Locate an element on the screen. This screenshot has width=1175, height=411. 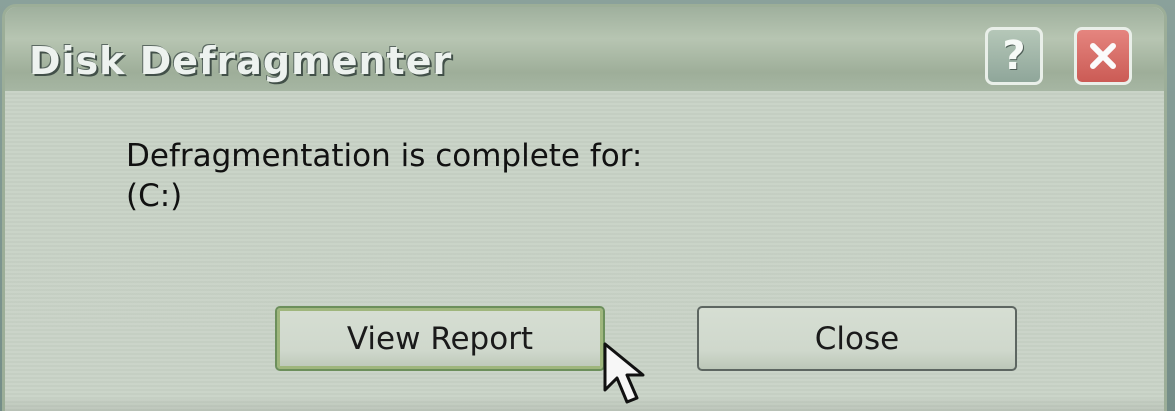
close-button: Close is located at coordinates (857, 338).